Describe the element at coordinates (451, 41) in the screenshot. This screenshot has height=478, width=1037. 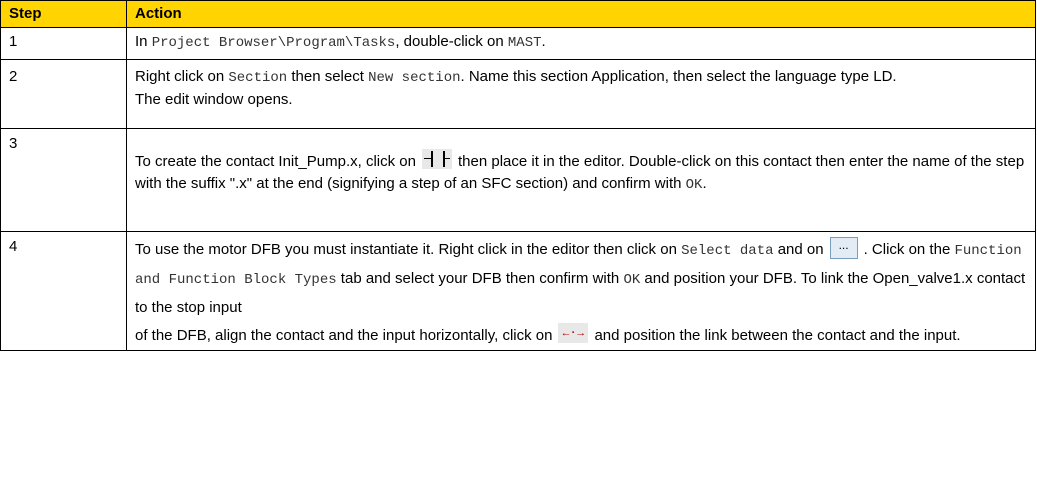
I see `action-text: , double-click on` at that location.